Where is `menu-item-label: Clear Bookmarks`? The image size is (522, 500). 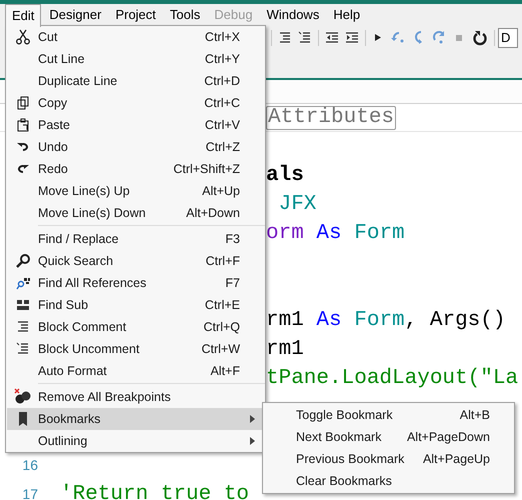
menu-item-label: Clear Bookmarks is located at coordinates (344, 481).